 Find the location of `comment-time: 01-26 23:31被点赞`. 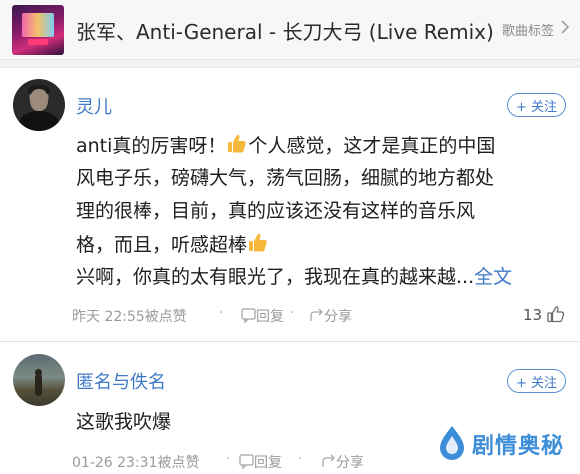

comment-time: 01-26 23:31被点赞 is located at coordinates (136, 463).